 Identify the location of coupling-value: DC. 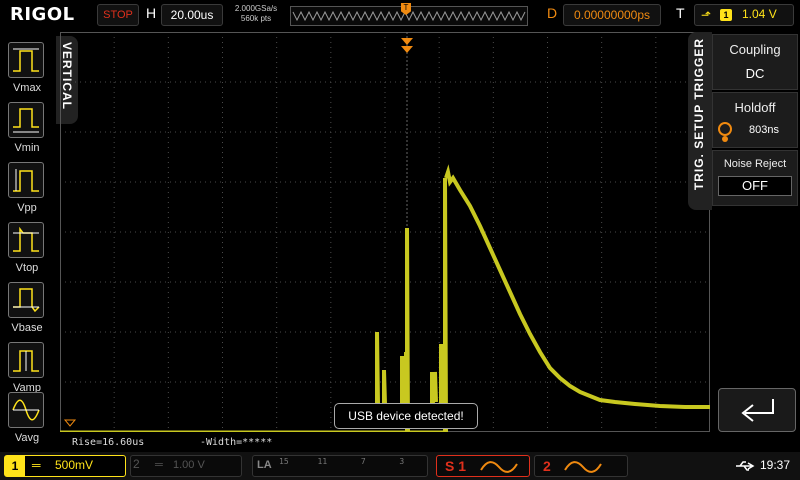
(755, 73).